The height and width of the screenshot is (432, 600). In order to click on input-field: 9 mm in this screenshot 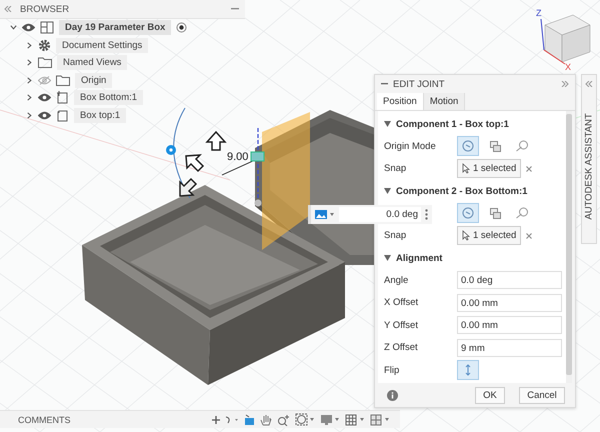, I will do `click(509, 347)`.